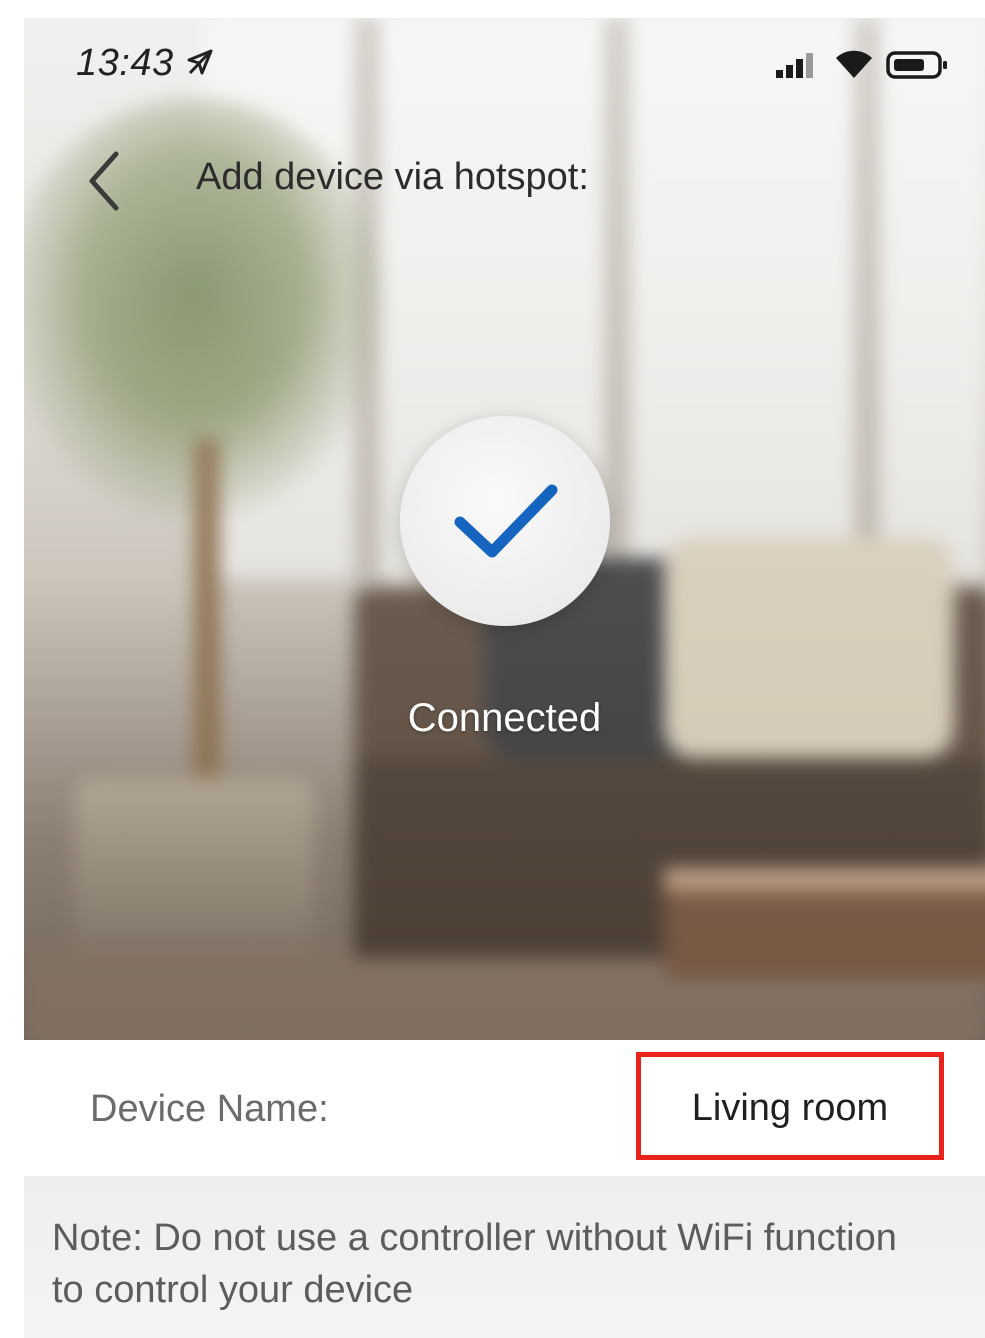  What do you see at coordinates (392, 177) in the screenshot?
I see `page-title: Add device via hotspot:` at bounding box center [392, 177].